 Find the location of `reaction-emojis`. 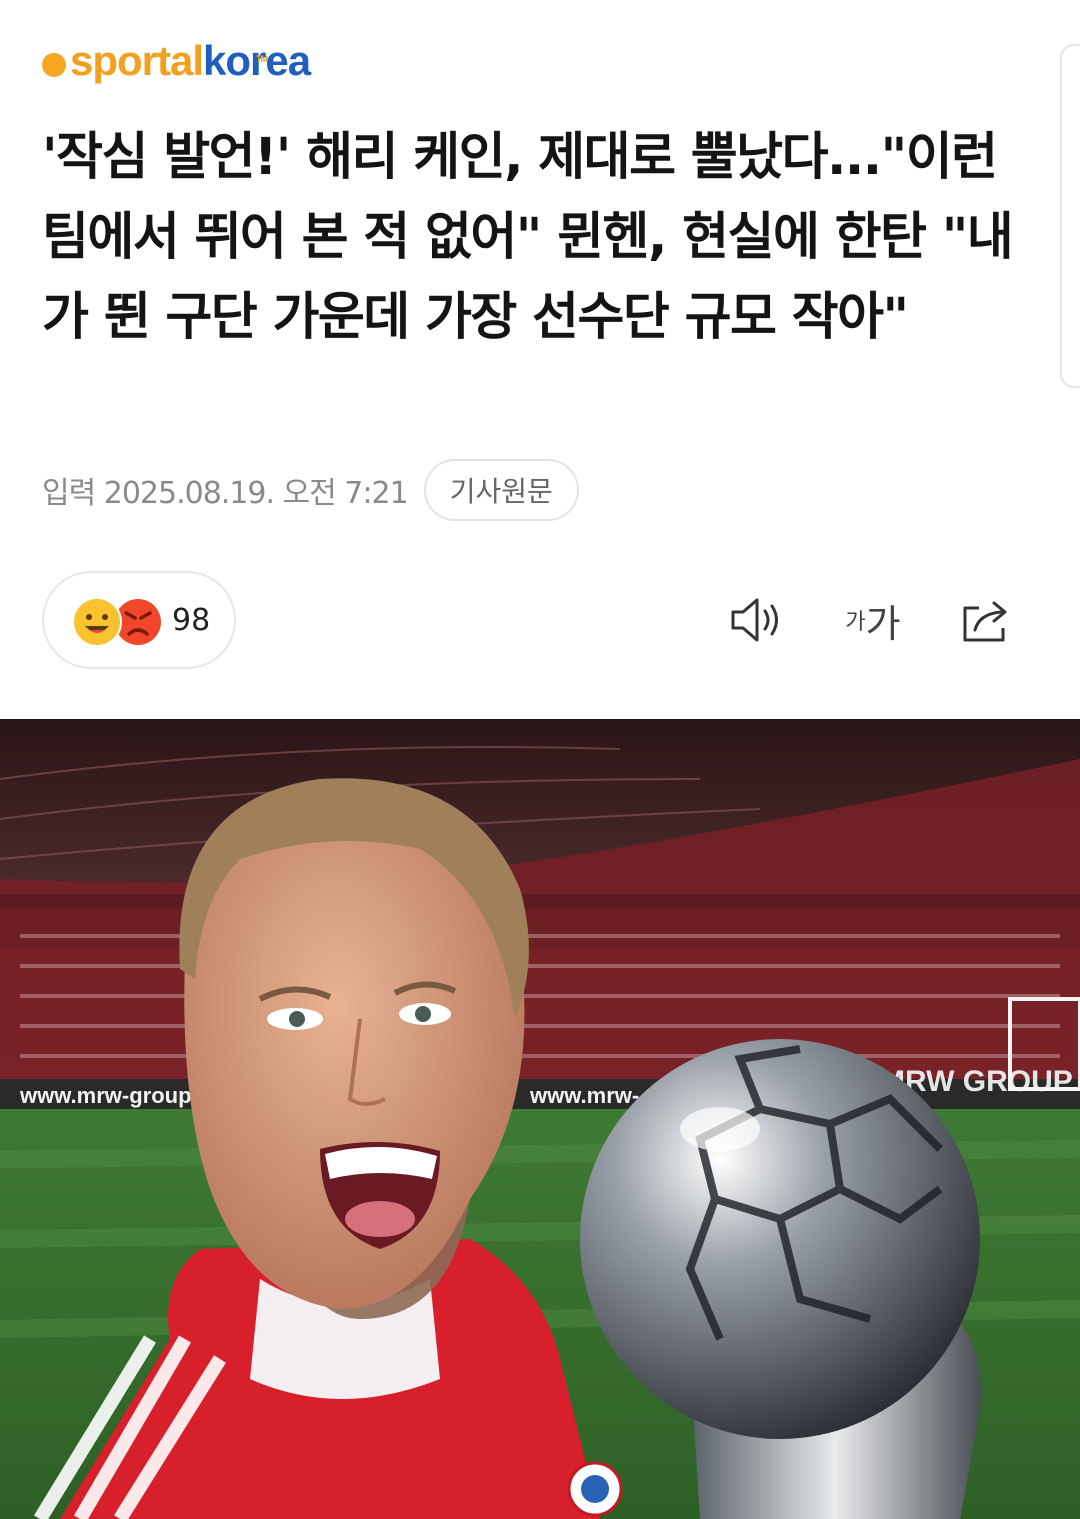

reaction-emojis is located at coordinates (117, 621).